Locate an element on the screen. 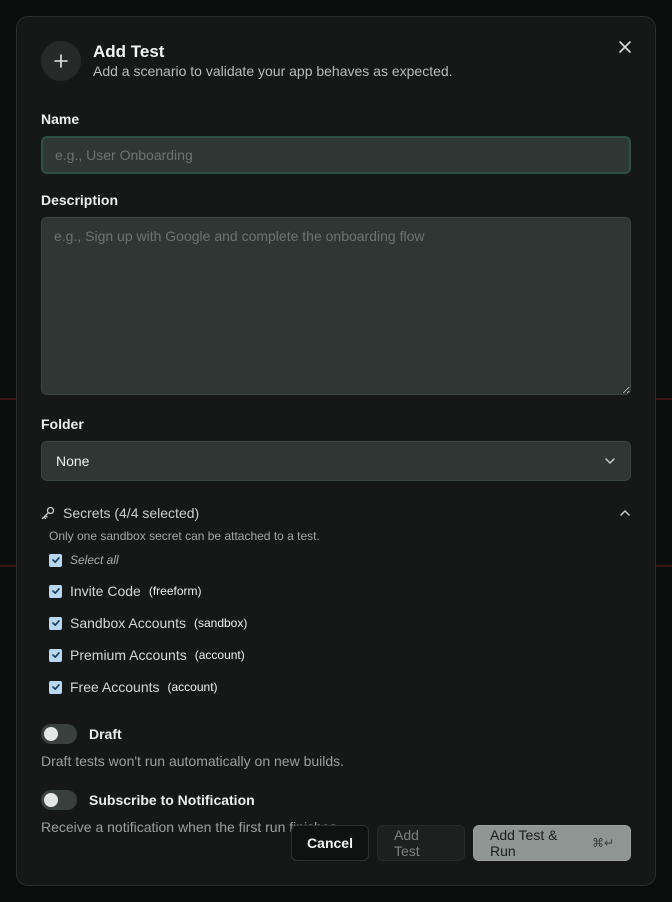 This screenshot has height=902, width=672. secret-checkbox-premium-accounts is located at coordinates (55, 655).